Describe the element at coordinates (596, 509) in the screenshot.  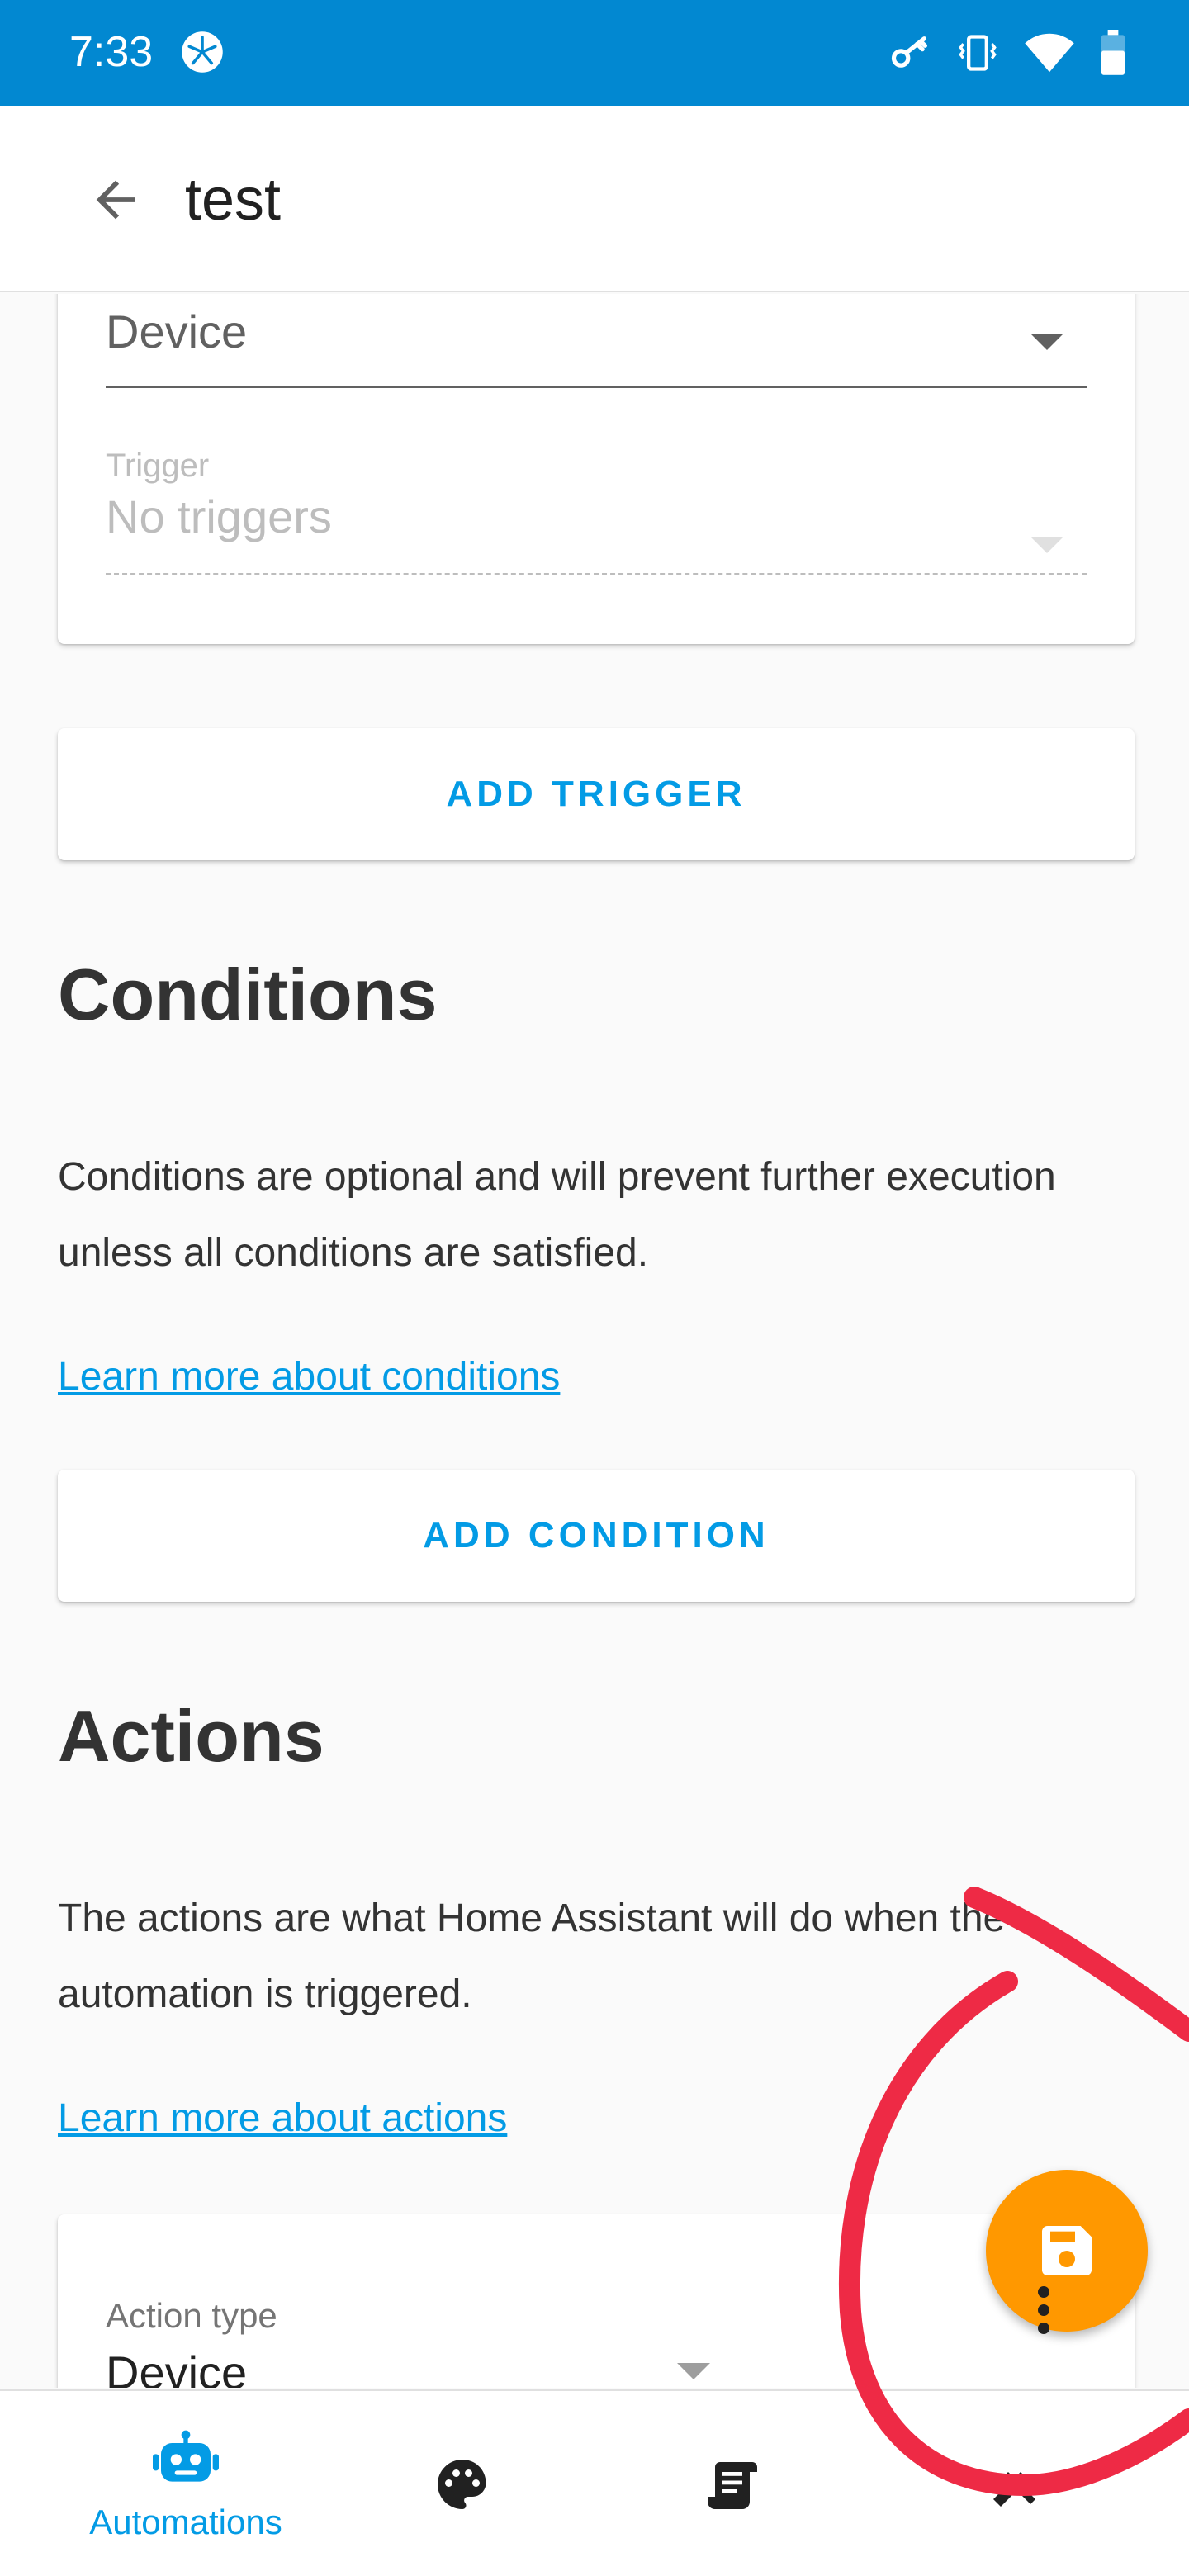
I see `trigger-select: Trigger No triggers` at that location.